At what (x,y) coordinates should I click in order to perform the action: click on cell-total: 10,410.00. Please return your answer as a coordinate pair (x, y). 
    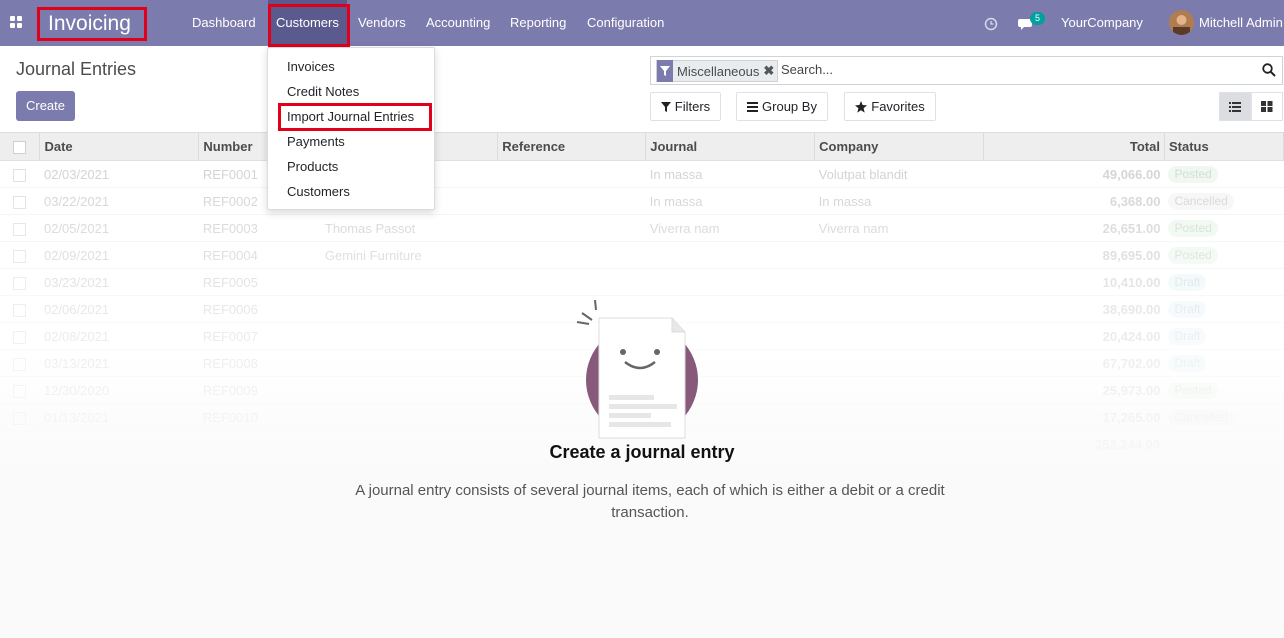
    Looking at the image, I should click on (1074, 282).